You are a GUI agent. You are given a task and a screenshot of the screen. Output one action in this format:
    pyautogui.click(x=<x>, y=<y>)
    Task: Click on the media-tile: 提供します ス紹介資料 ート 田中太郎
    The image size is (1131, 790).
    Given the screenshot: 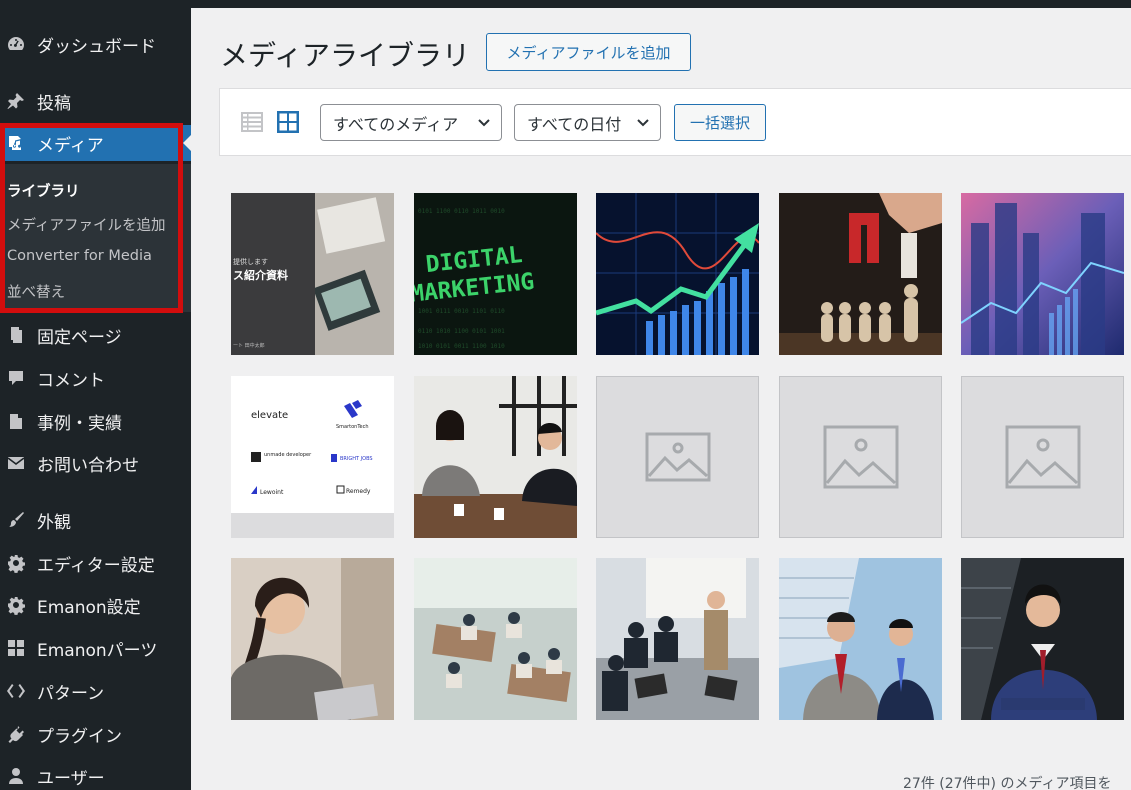 What is the action you would take?
    pyautogui.click(x=312, y=274)
    